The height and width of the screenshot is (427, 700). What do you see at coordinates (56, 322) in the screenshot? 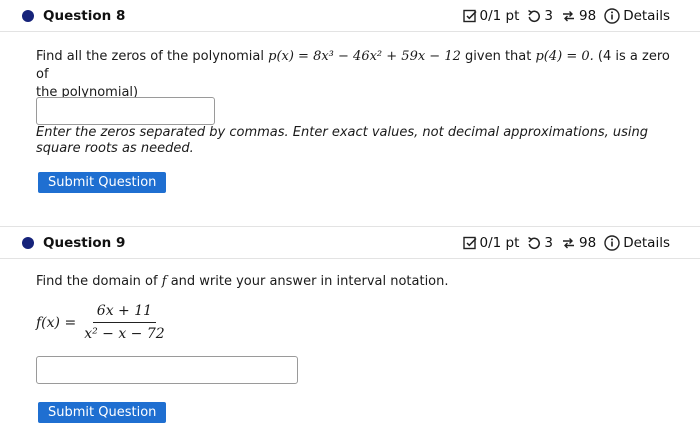
I see `function-lhs: f(x) =` at bounding box center [56, 322].